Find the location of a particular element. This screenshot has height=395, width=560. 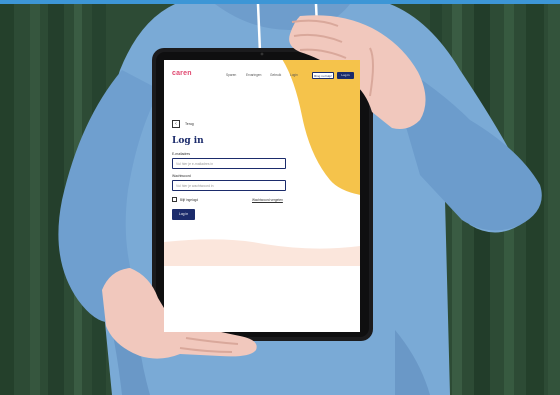

yellow-blob-decoration is located at coordinates (321, 127).